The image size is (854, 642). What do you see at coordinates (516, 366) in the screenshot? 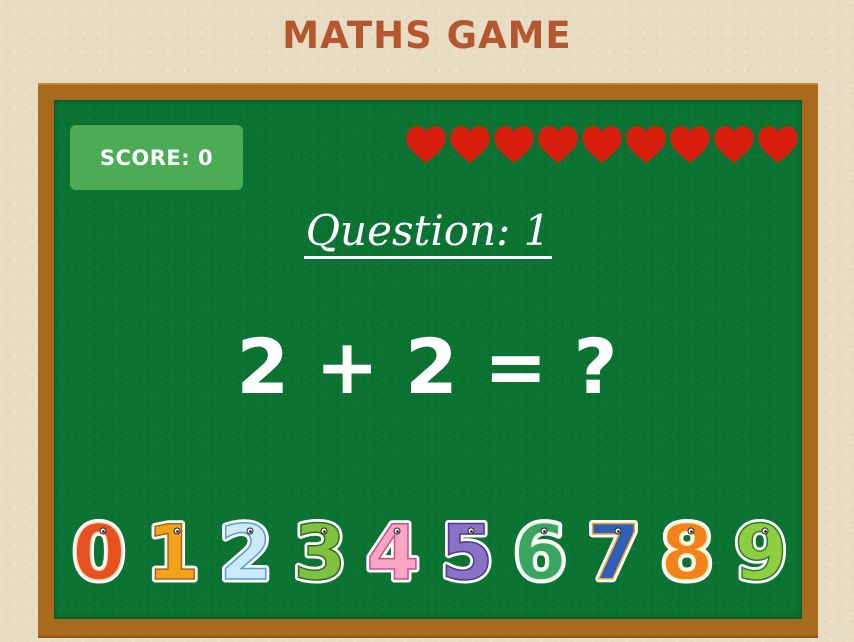
I see `equals-sign: =` at bounding box center [516, 366].